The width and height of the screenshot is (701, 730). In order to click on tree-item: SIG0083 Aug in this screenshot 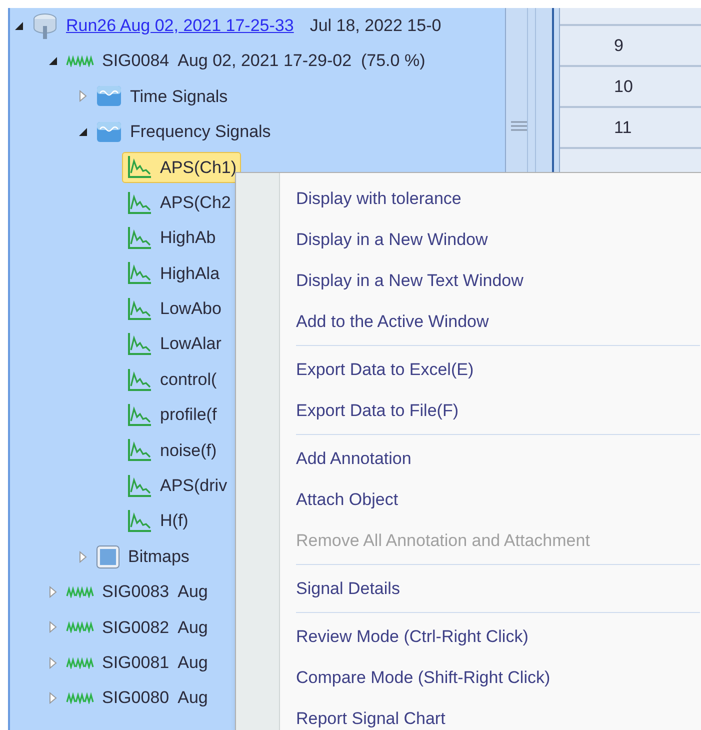, I will do `click(137, 592)`.